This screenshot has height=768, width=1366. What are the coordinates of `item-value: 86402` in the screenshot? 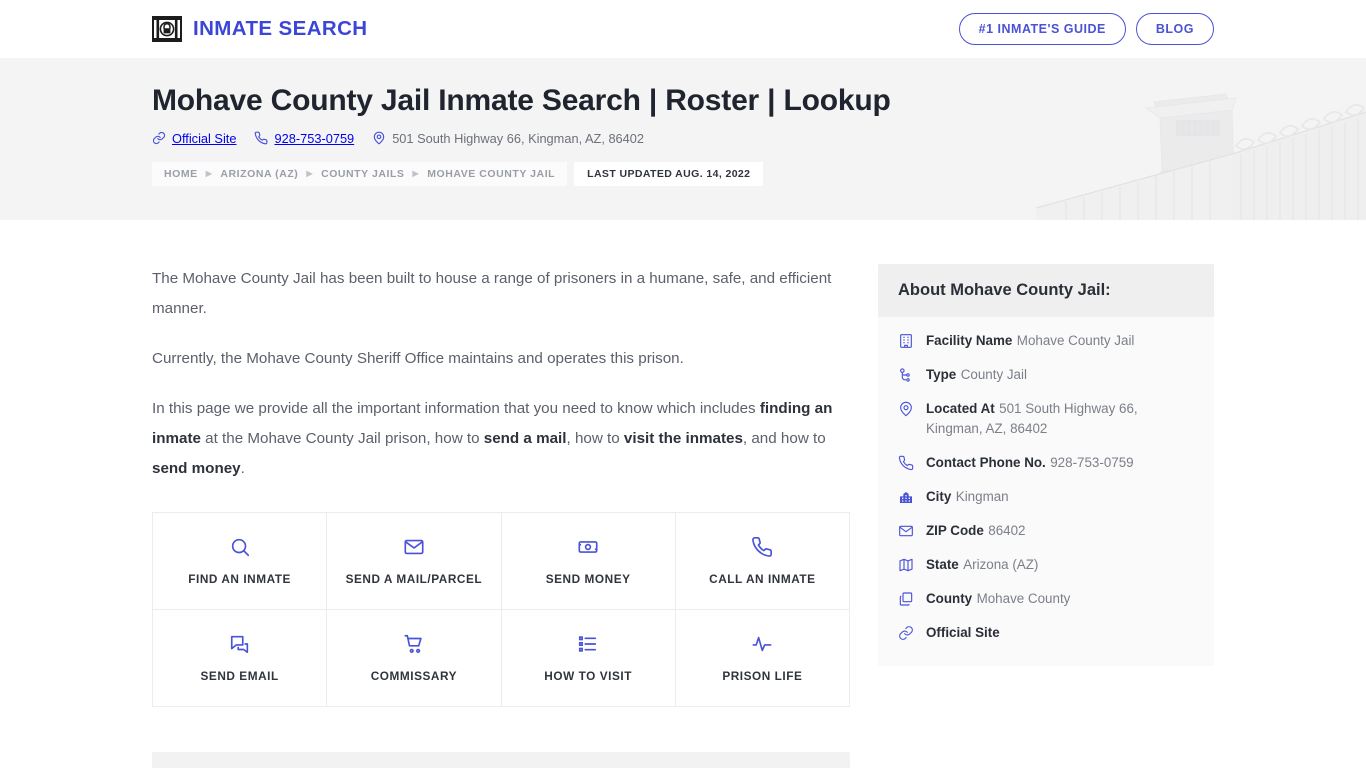 It's located at (1007, 530).